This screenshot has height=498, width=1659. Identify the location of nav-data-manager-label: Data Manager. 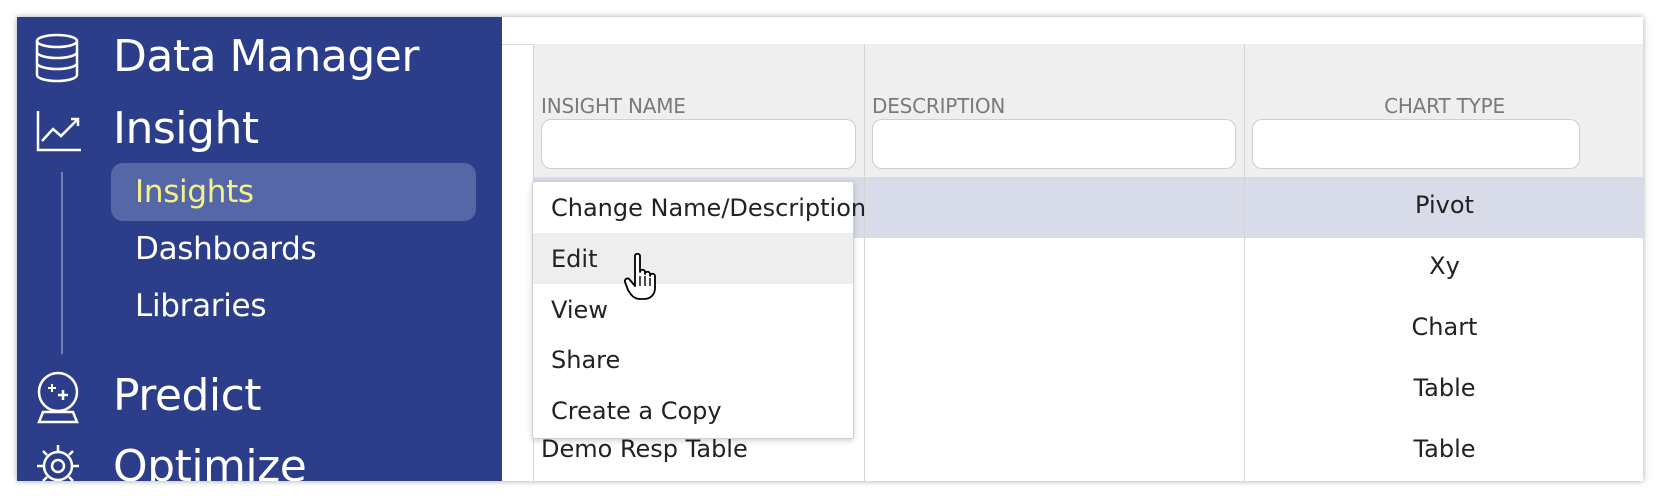
(266, 56).